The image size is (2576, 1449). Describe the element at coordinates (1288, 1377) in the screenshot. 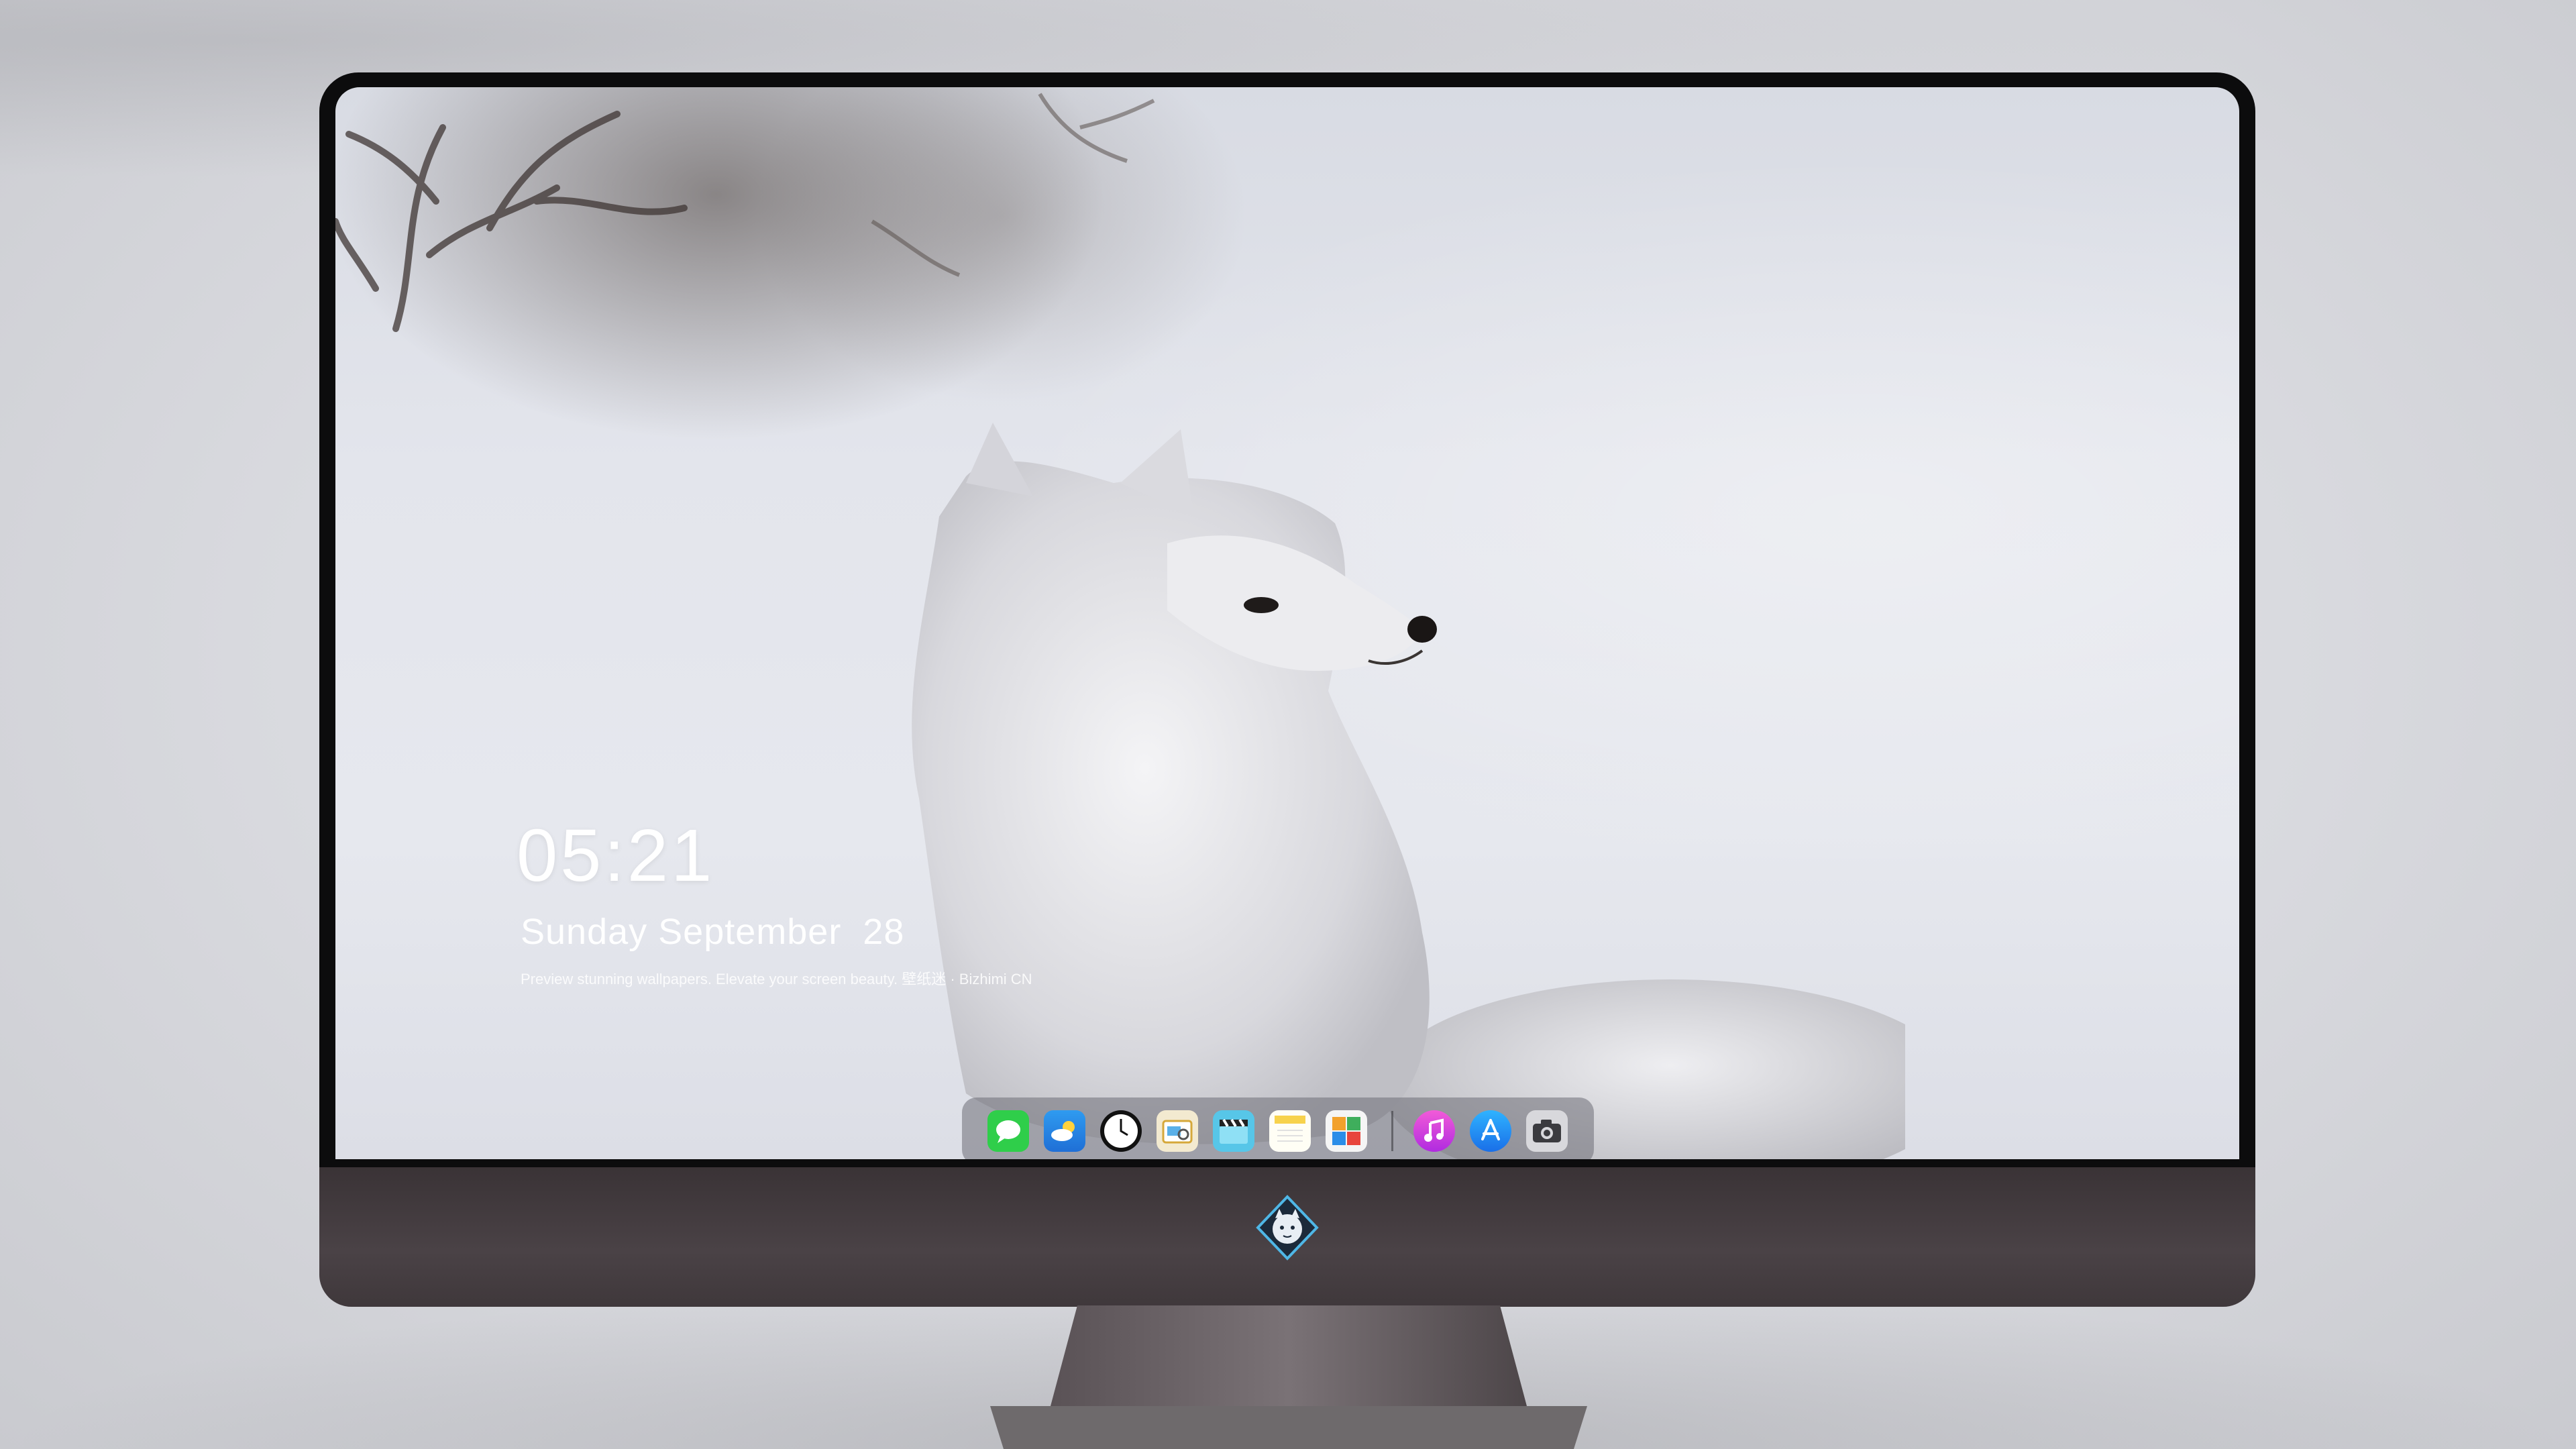

I see `monitor-stand` at that location.